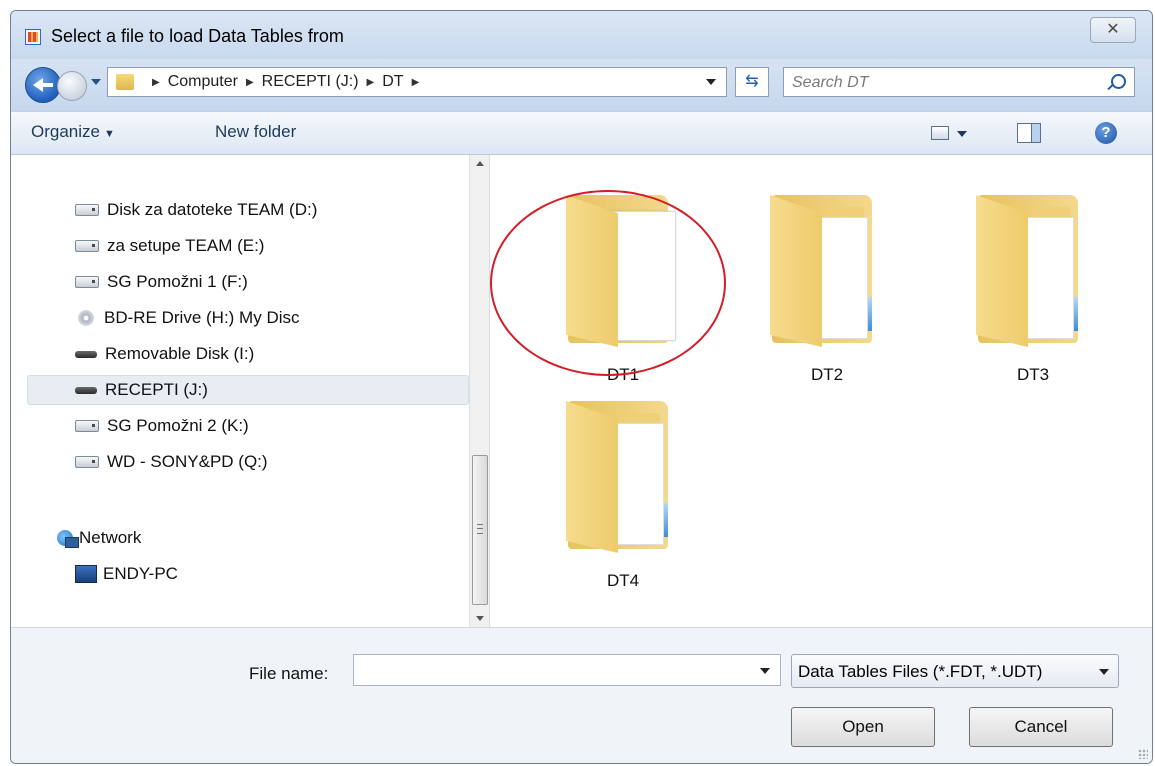 The height and width of the screenshot is (766, 1155). What do you see at coordinates (140, 573) in the screenshot?
I see `nav-item-label: ENDY-PC` at bounding box center [140, 573].